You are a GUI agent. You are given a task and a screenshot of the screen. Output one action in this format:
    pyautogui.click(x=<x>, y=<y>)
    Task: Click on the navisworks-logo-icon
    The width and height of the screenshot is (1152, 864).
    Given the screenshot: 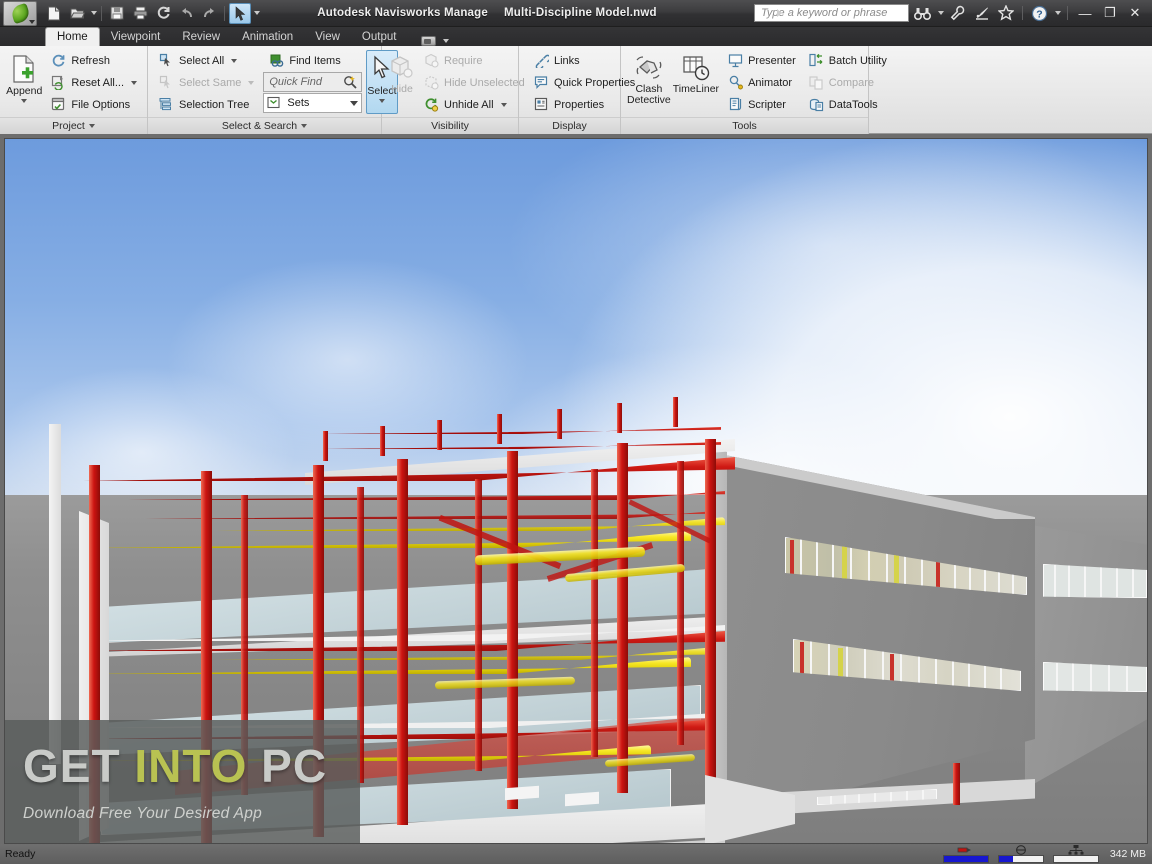 What is the action you would take?
    pyautogui.click(x=20, y=13)
    